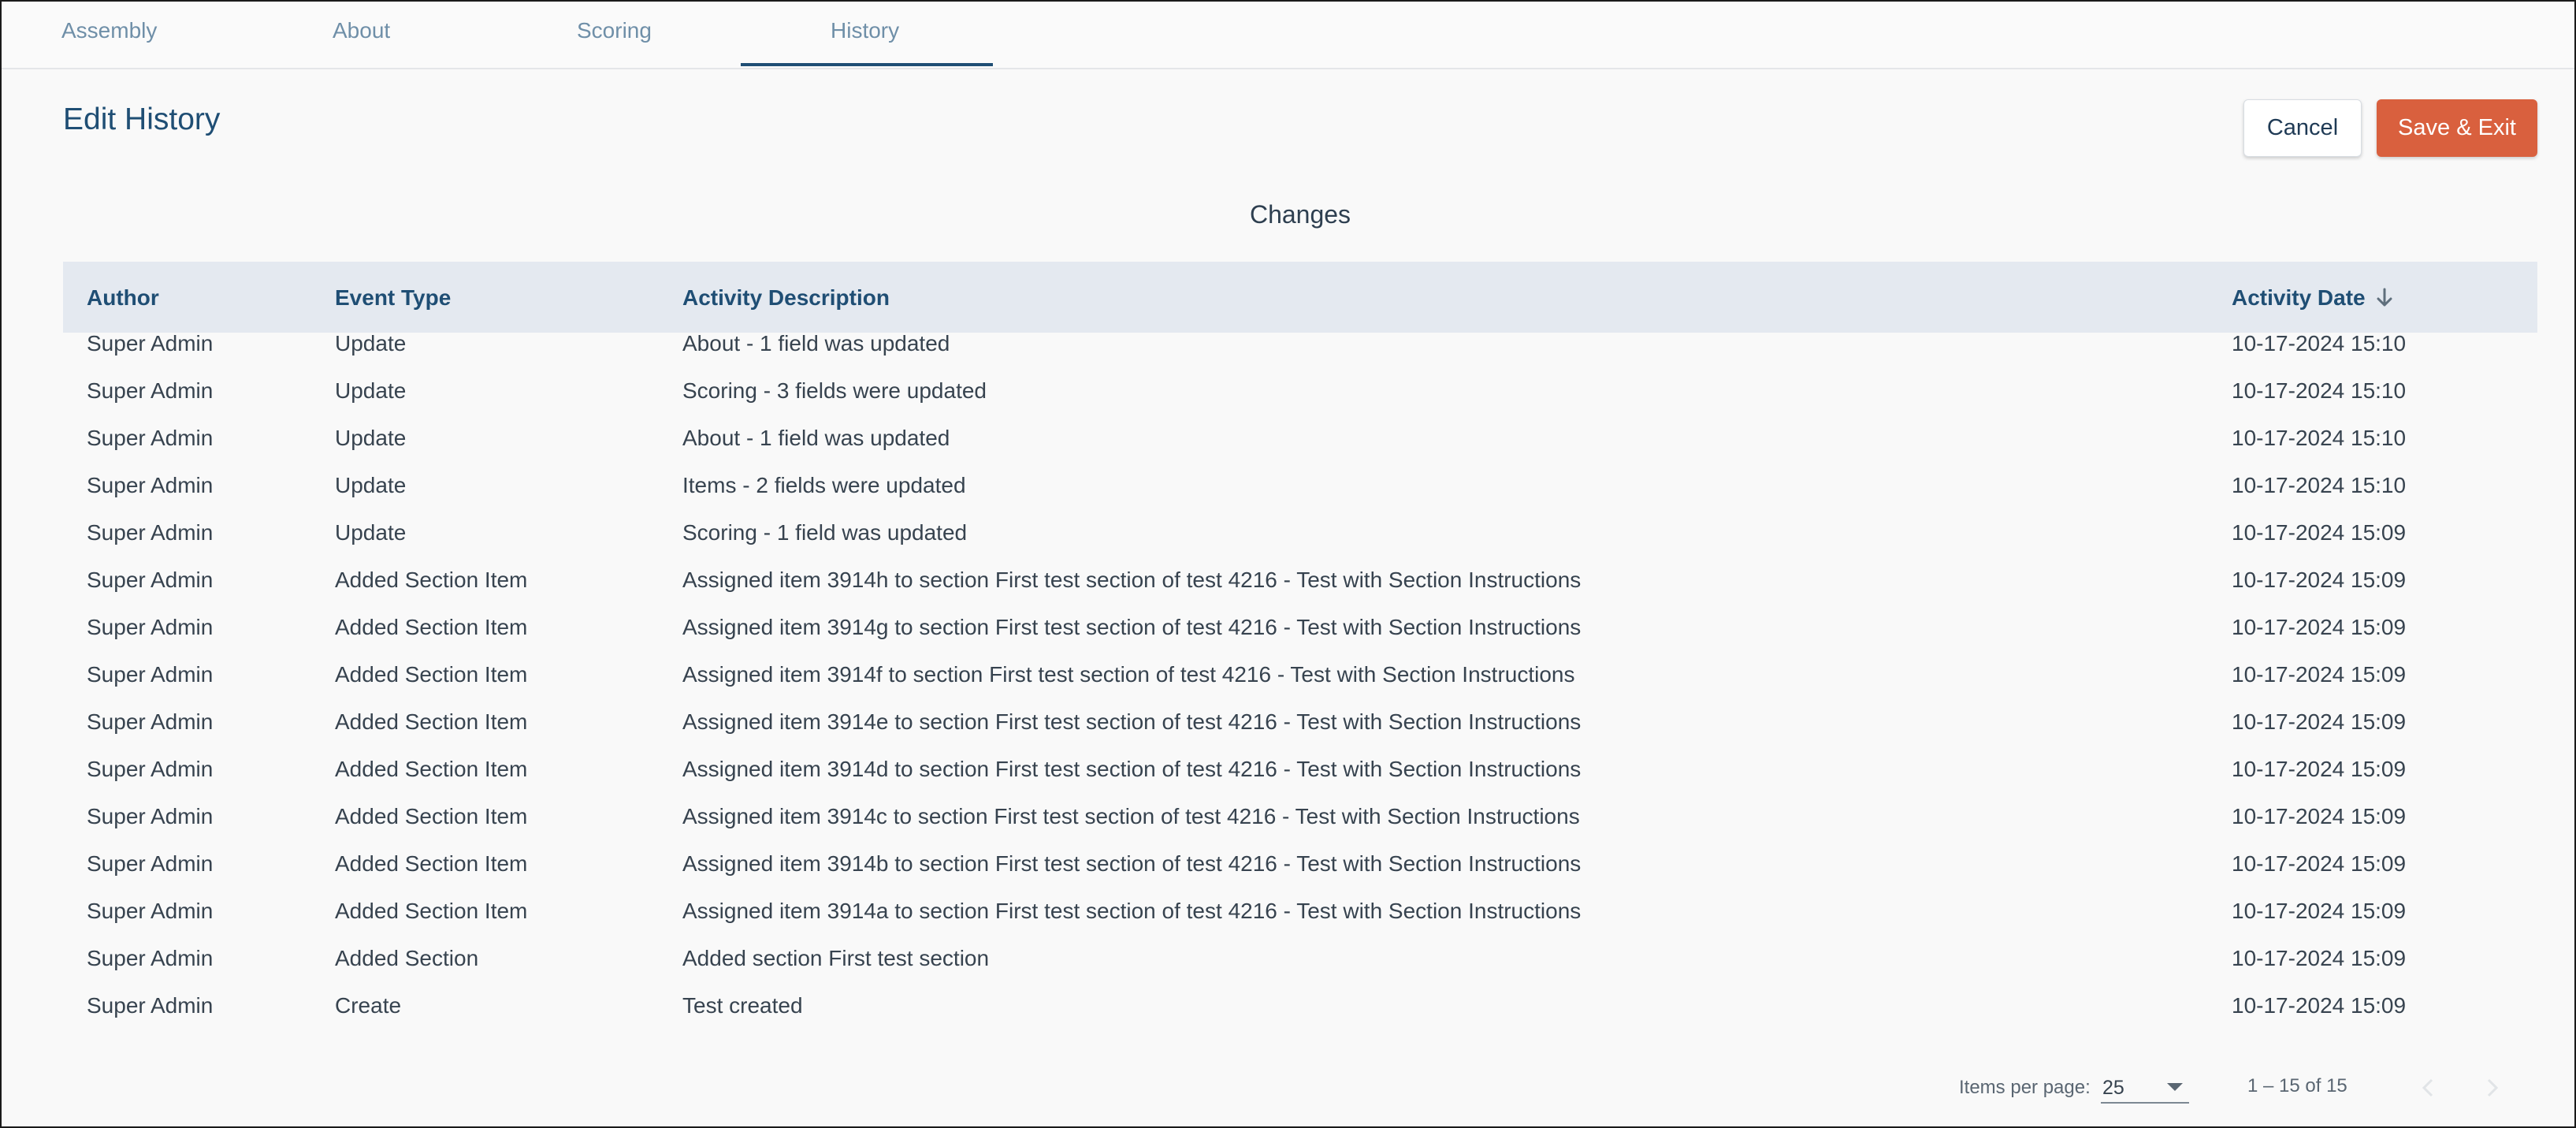  Describe the element at coordinates (2113, 1088) in the screenshot. I see `items-per-page-value: 25` at that location.